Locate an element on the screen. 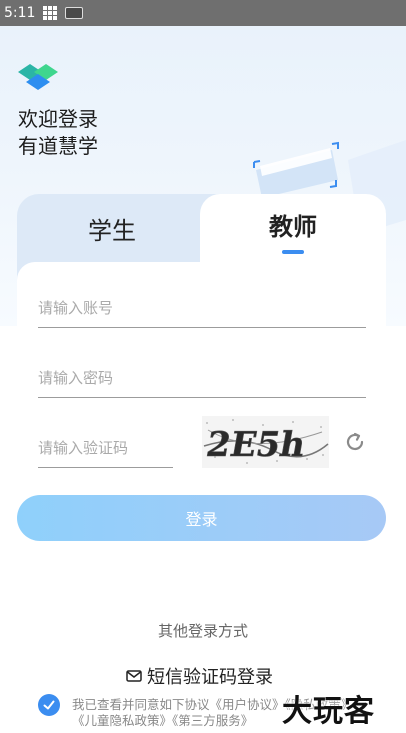  login-button-label: 登录 is located at coordinates (201, 519).